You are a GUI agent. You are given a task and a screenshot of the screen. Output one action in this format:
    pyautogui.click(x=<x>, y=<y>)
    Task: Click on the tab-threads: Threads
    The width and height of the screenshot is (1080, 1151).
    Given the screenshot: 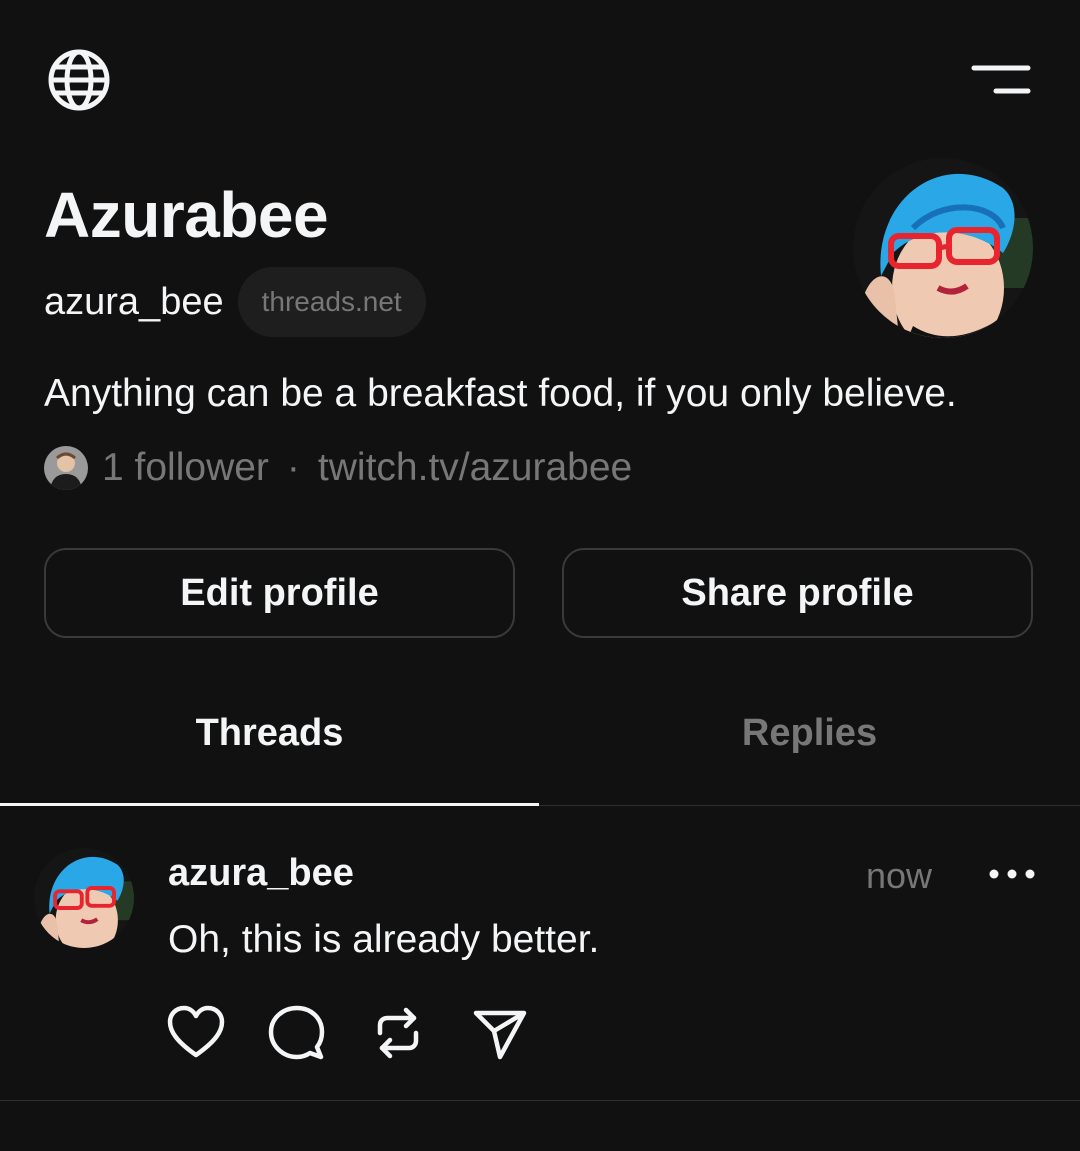 What is the action you would take?
    pyautogui.click(x=269, y=740)
    